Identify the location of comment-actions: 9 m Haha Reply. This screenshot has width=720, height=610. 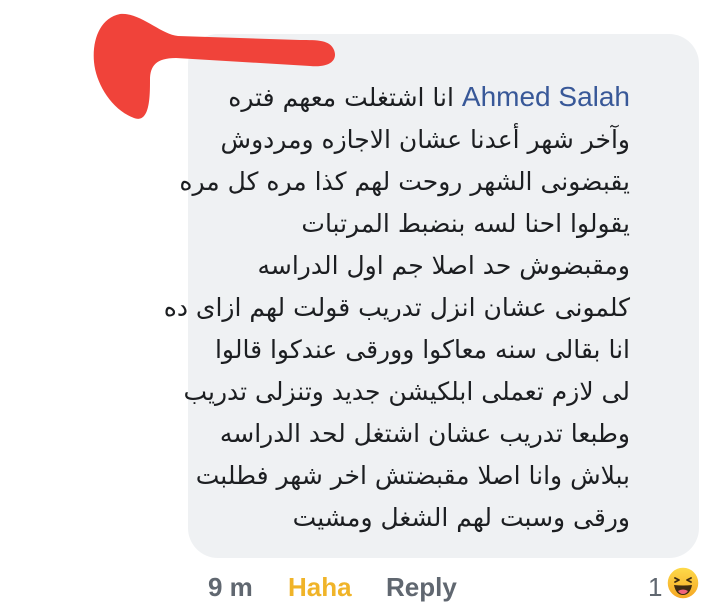
(446, 586).